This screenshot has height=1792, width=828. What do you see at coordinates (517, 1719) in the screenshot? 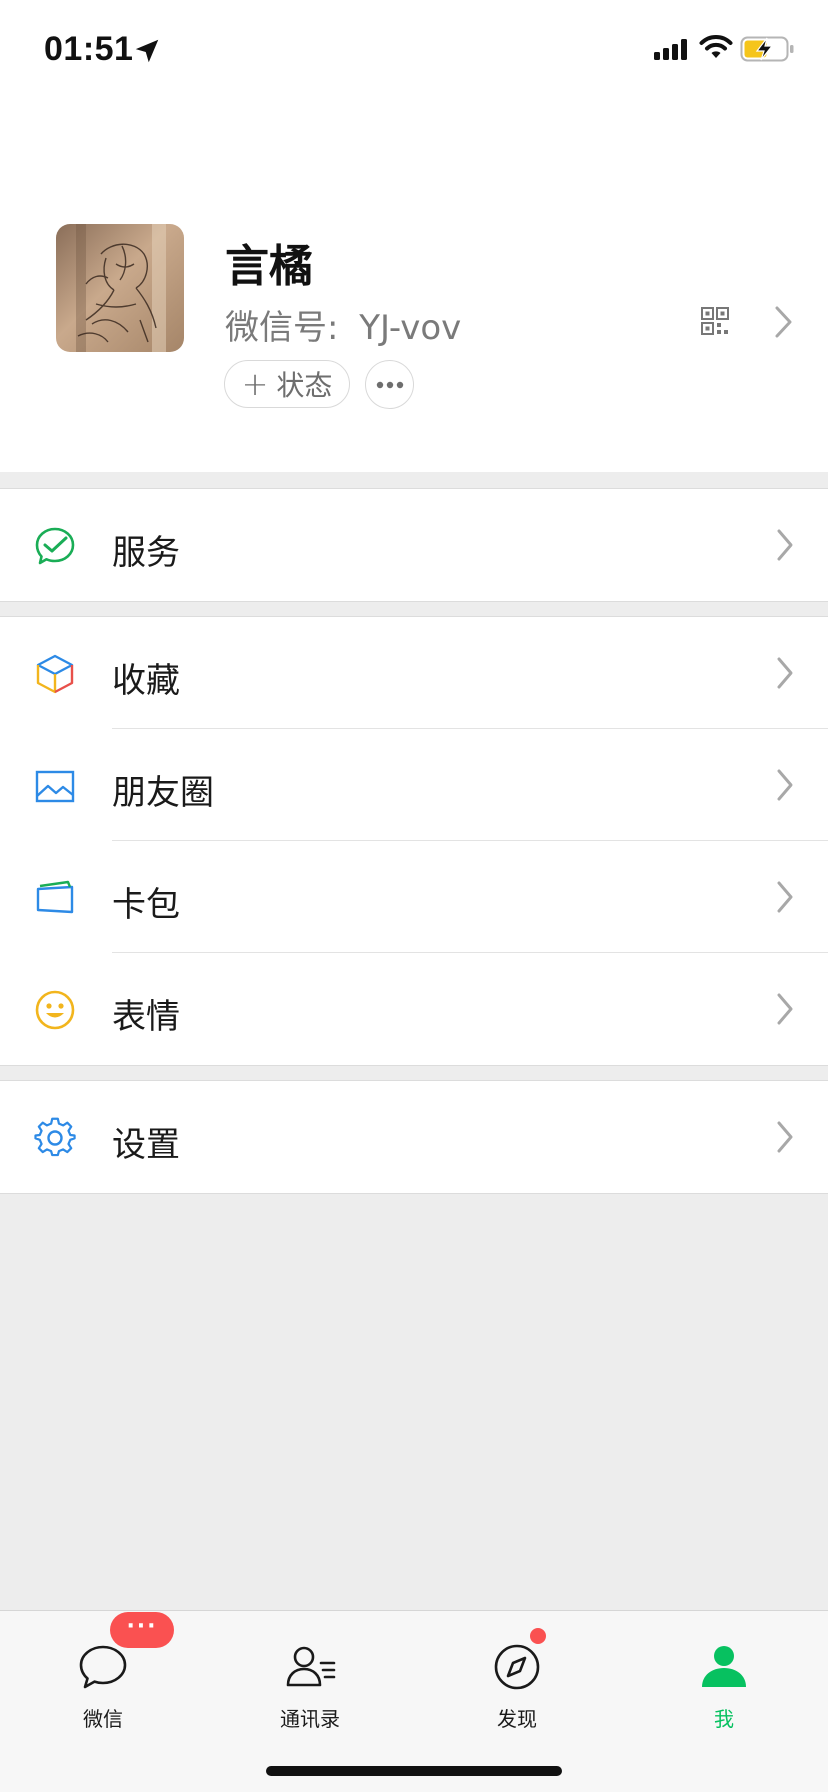
I see `tab-label: 发现` at bounding box center [517, 1719].